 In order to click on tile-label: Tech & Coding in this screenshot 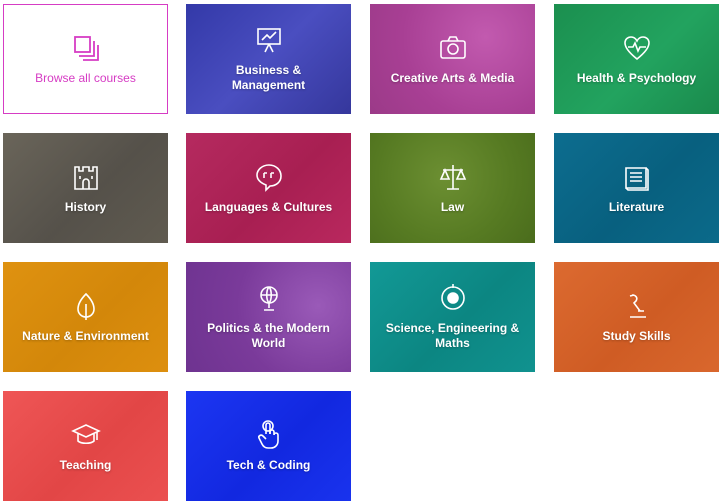, I will do `click(268, 464)`.